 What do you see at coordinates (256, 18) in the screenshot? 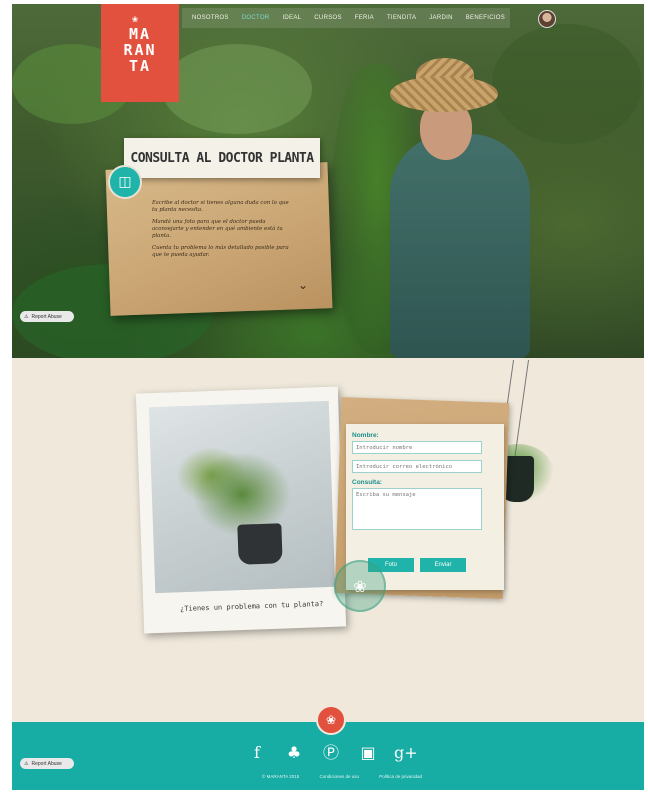
I see `nav-item-doctor: DOCTOR` at bounding box center [256, 18].